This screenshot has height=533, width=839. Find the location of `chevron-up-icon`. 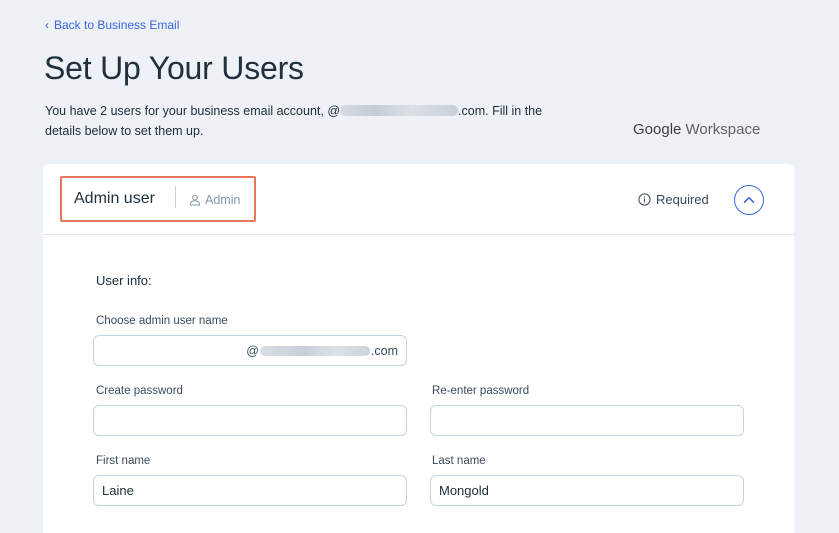

chevron-up-icon is located at coordinates (749, 199).